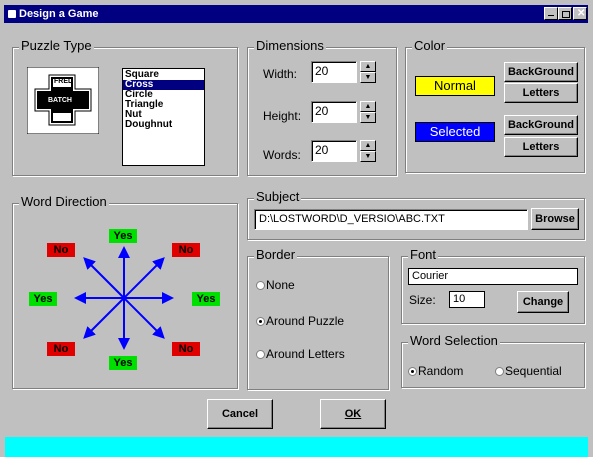  I want to click on selected-background-button: BackGround, so click(541, 125).